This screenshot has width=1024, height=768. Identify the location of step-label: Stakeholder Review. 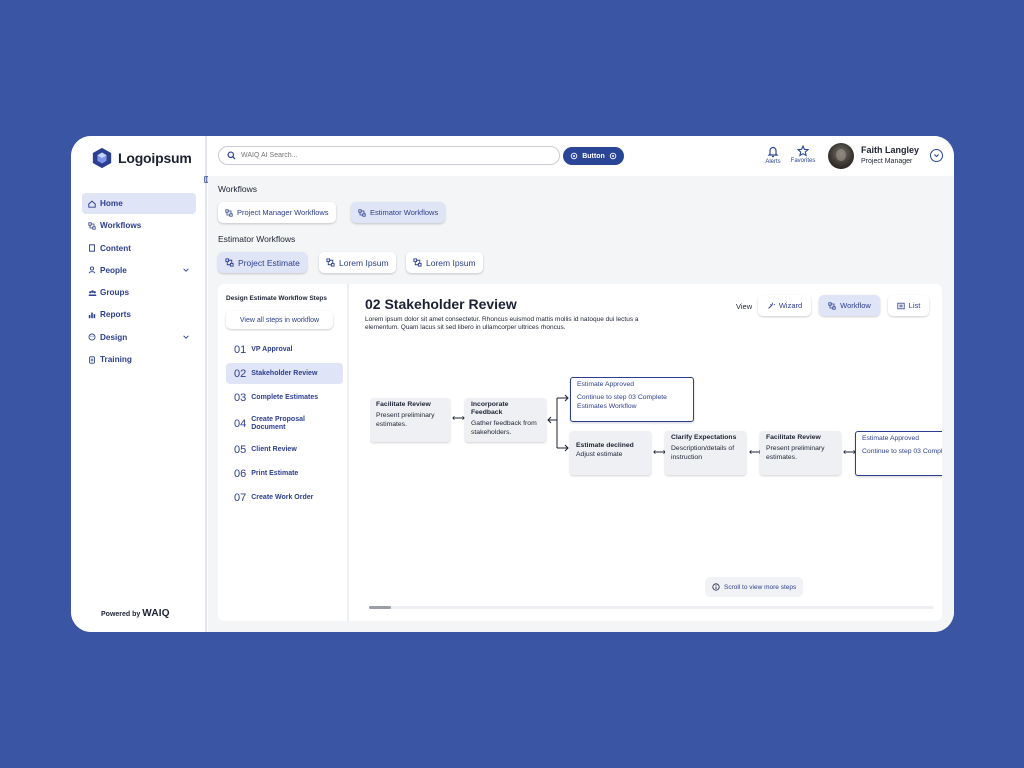
(284, 373).